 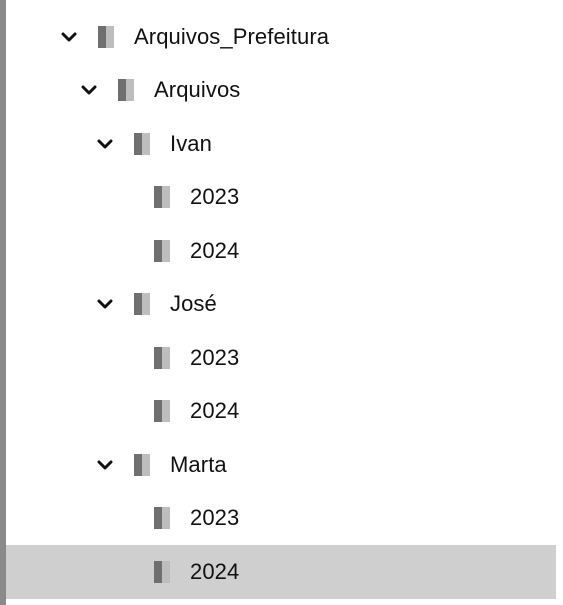 What do you see at coordinates (281, 358) in the screenshot?
I see `tree-node-jose-2023: 2023` at bounding box center [281, 358].